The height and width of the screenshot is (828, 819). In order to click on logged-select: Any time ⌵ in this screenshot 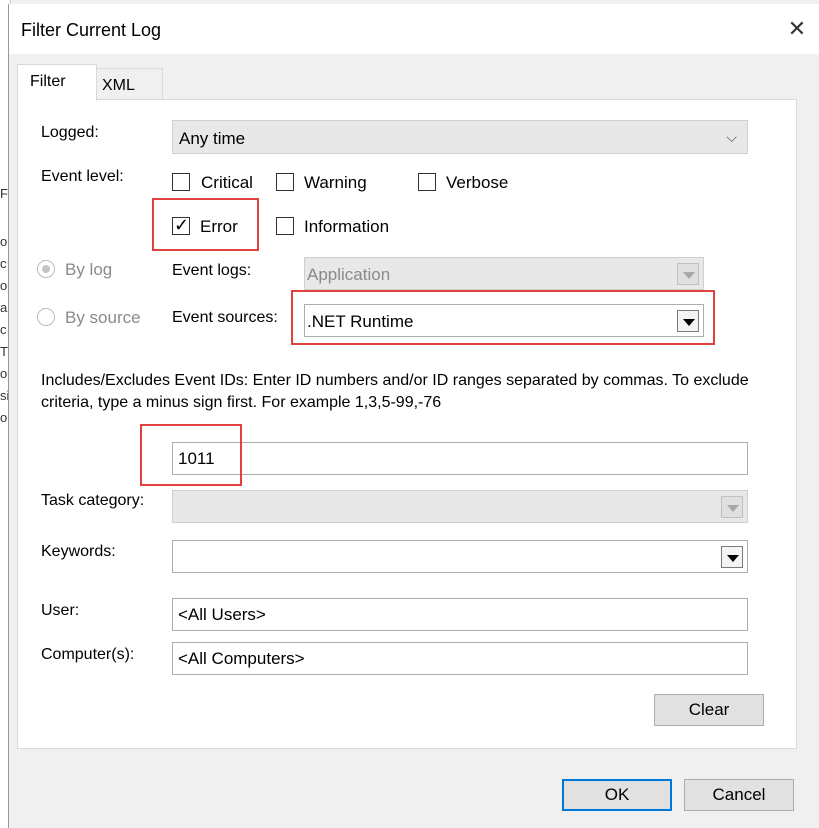, I will do `click(460, 137)`.